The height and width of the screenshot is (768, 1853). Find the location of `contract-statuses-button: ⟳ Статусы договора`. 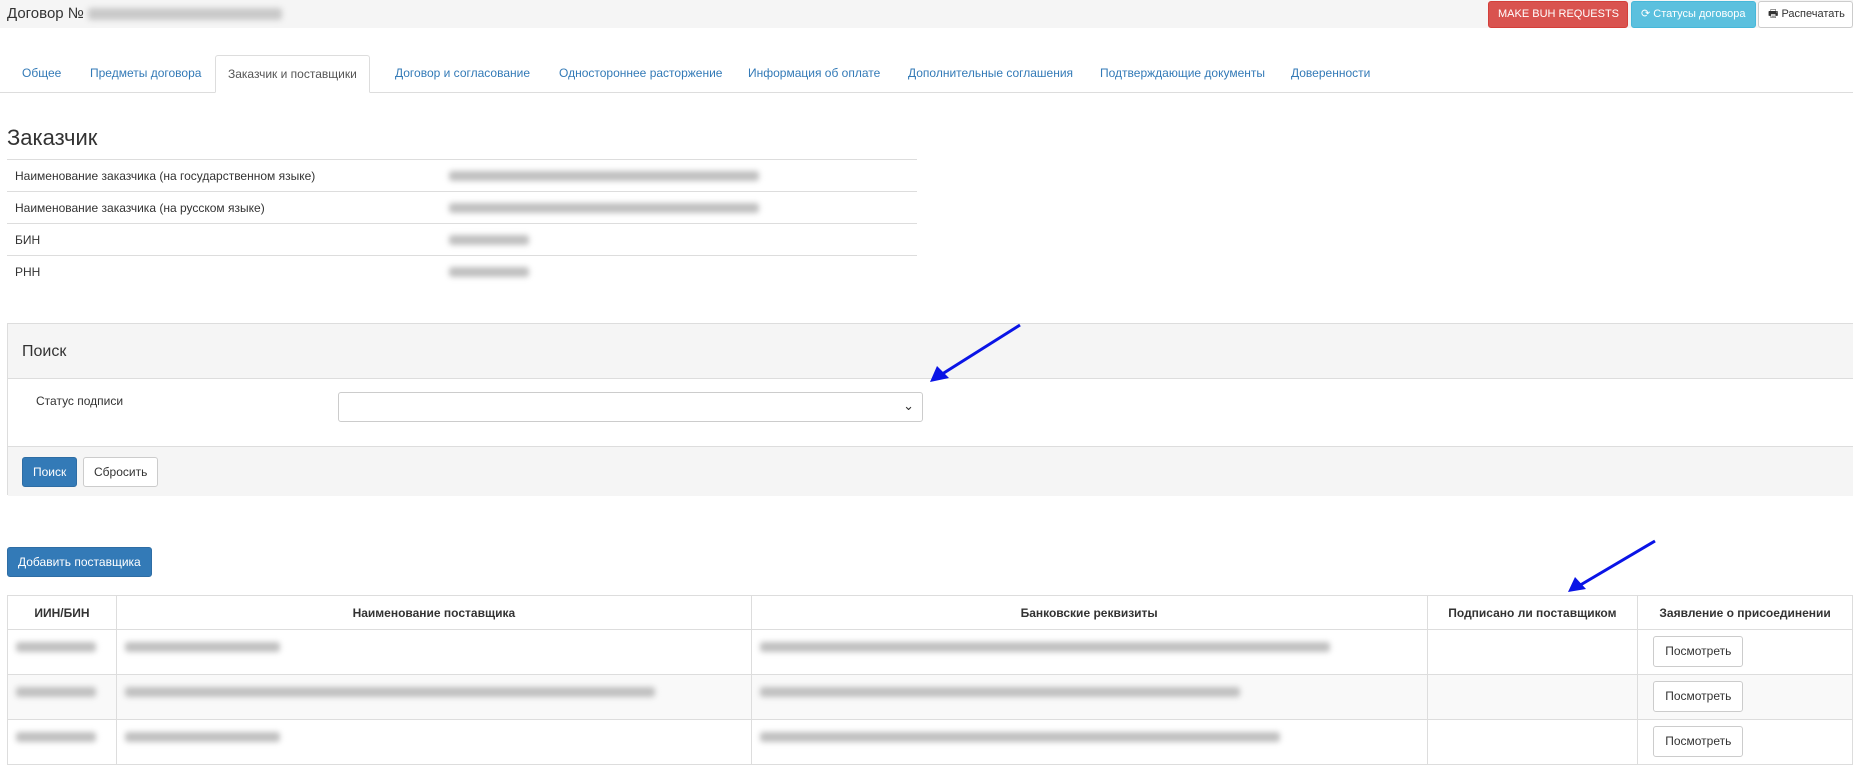

contract-statuses-button: ⟳ Статусы договора is located at coordinates (1693, 14).